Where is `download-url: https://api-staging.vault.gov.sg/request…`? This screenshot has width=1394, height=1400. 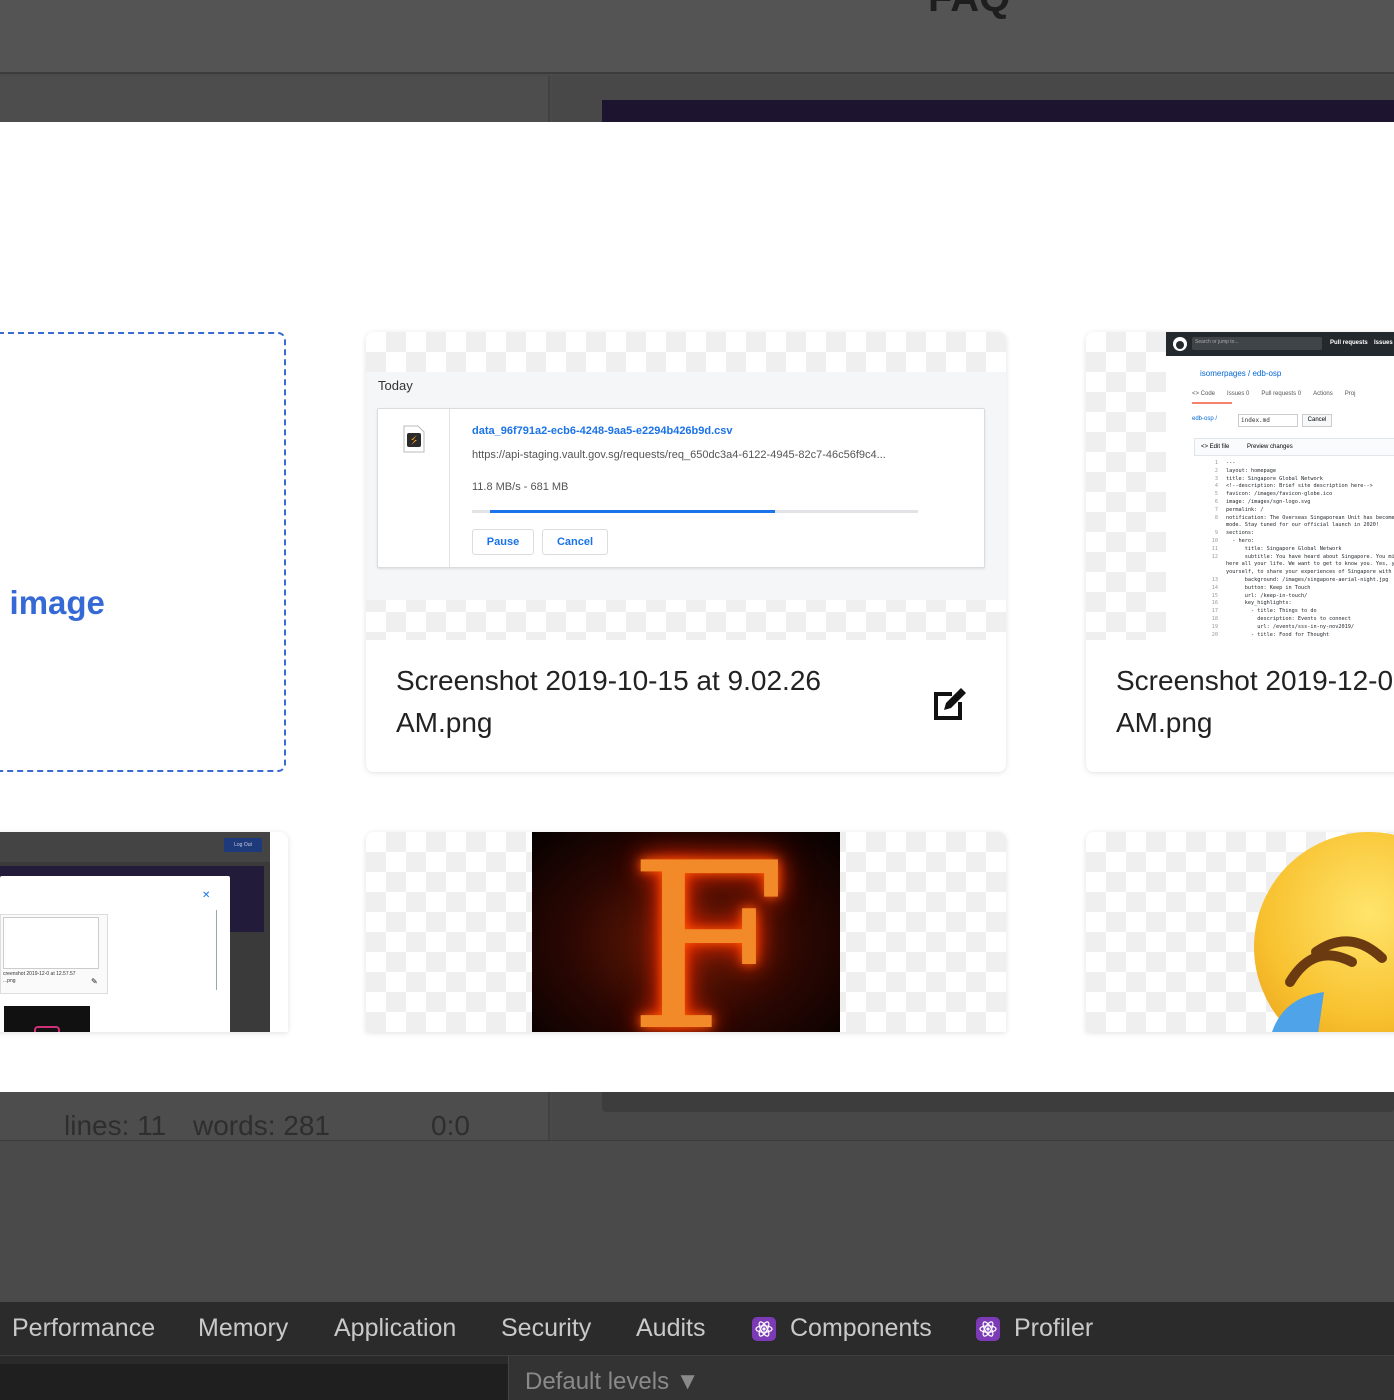
download-url: https://api-staging.vault.gov.sg/request… is located at coordinates (679, 455).